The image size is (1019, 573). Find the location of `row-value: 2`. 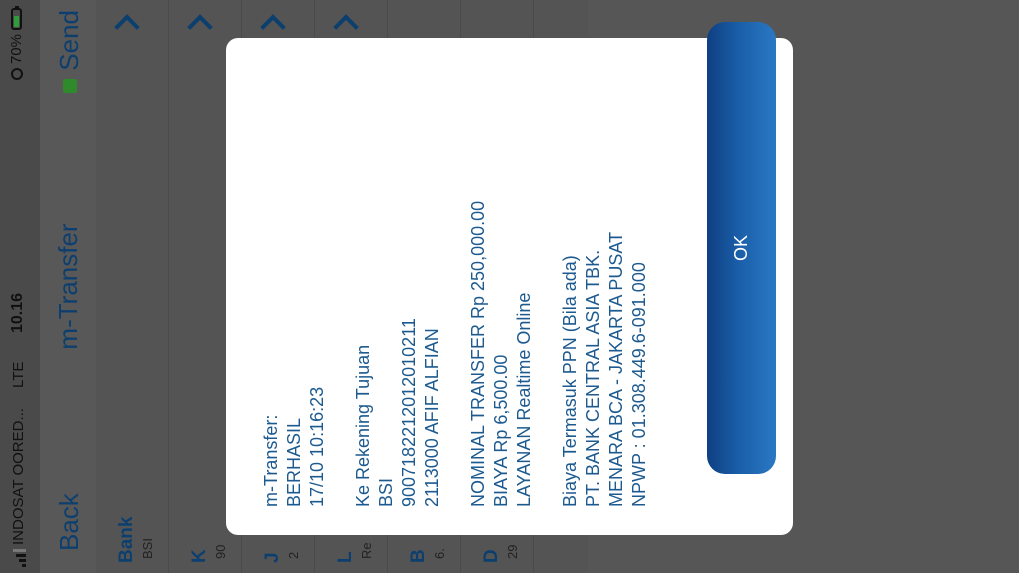

row-value: 2 is located at coordinates (293, 555).